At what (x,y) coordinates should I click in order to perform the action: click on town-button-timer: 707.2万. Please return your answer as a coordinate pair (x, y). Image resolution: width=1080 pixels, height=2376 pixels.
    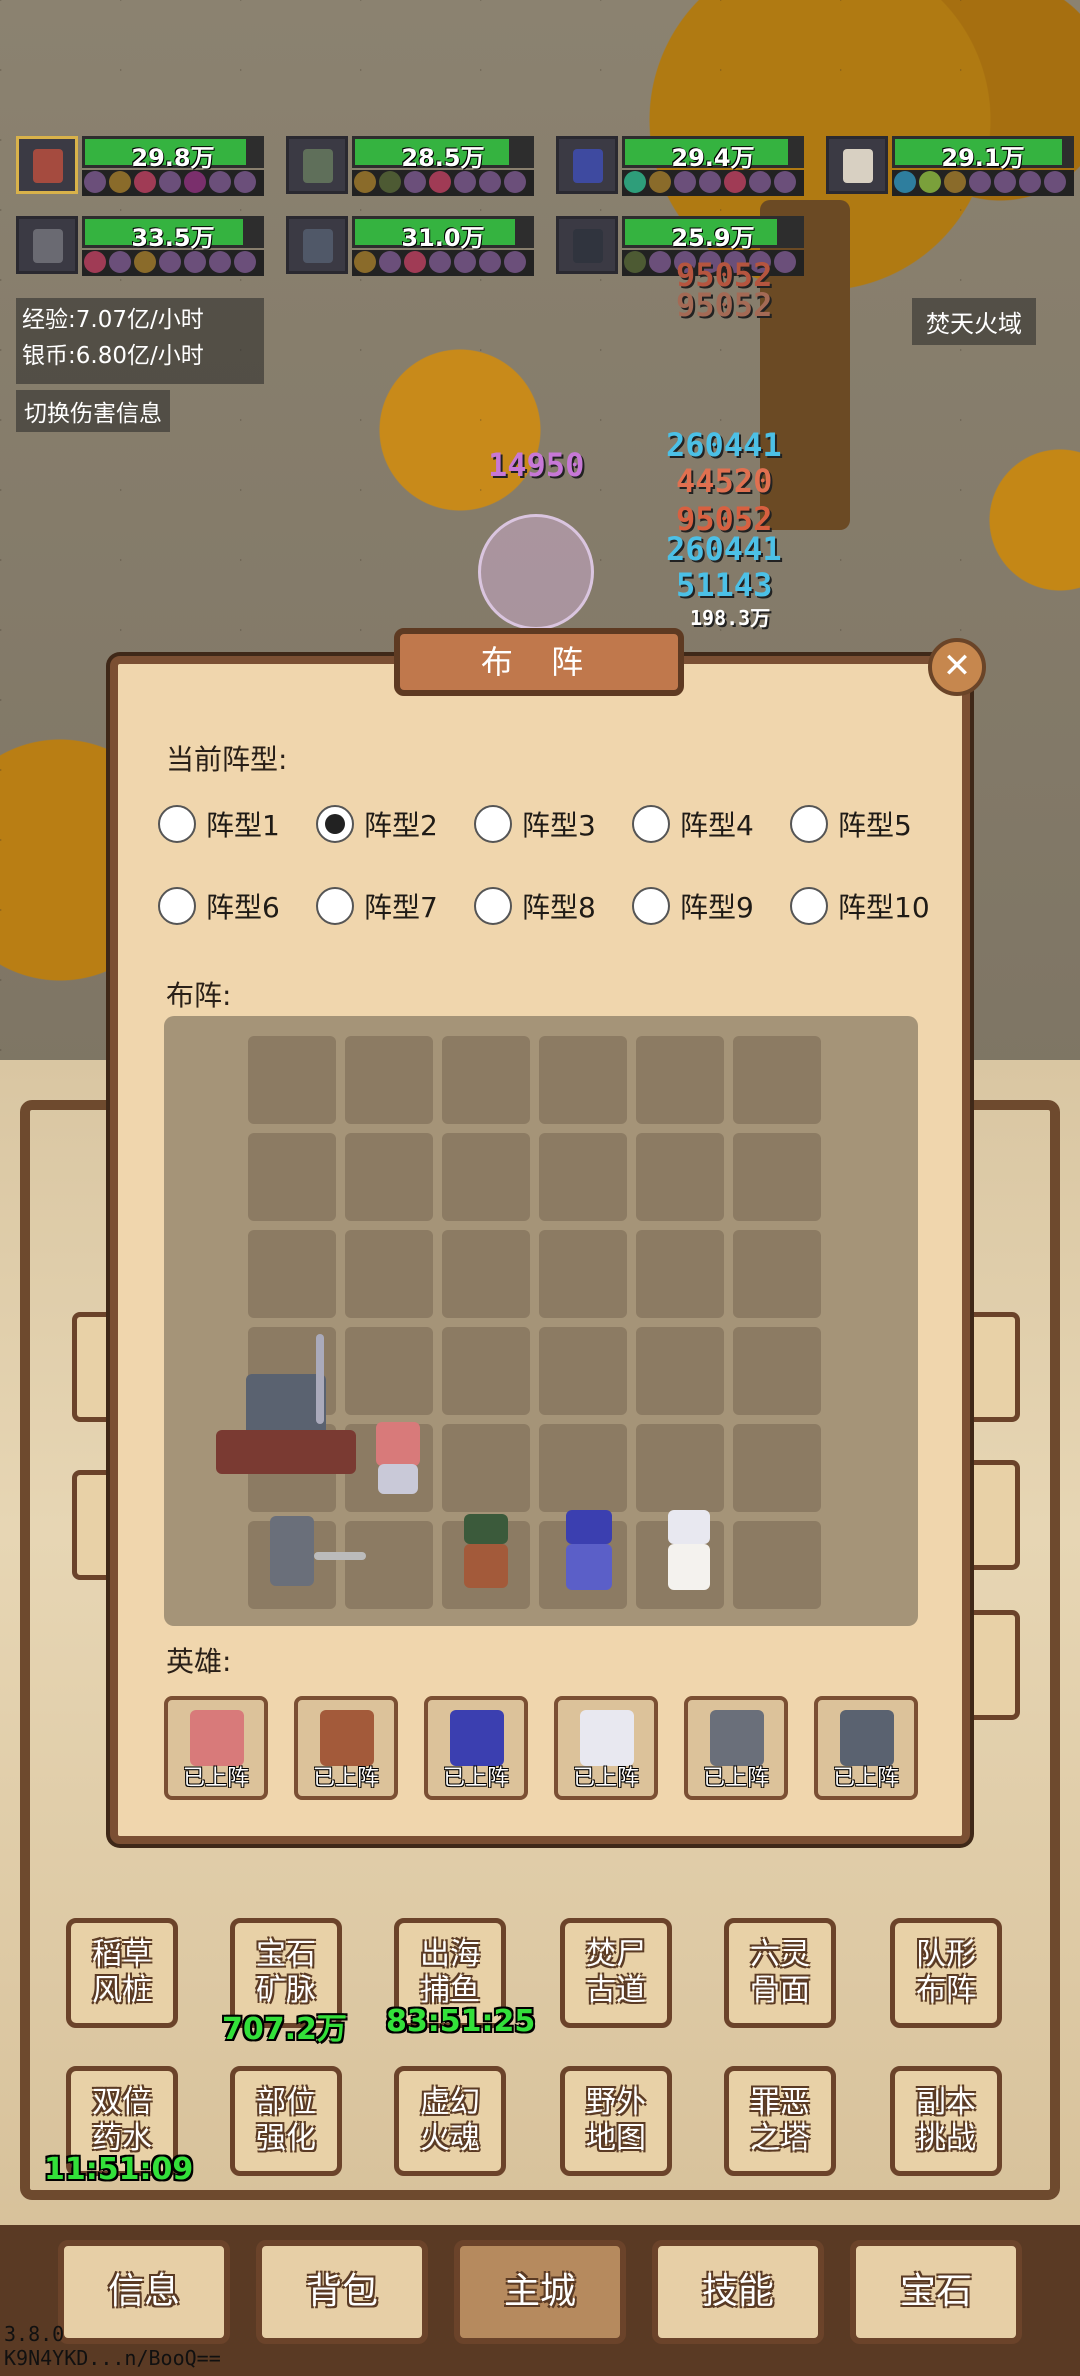
    Looking at the image, I should click on (284, 2029).